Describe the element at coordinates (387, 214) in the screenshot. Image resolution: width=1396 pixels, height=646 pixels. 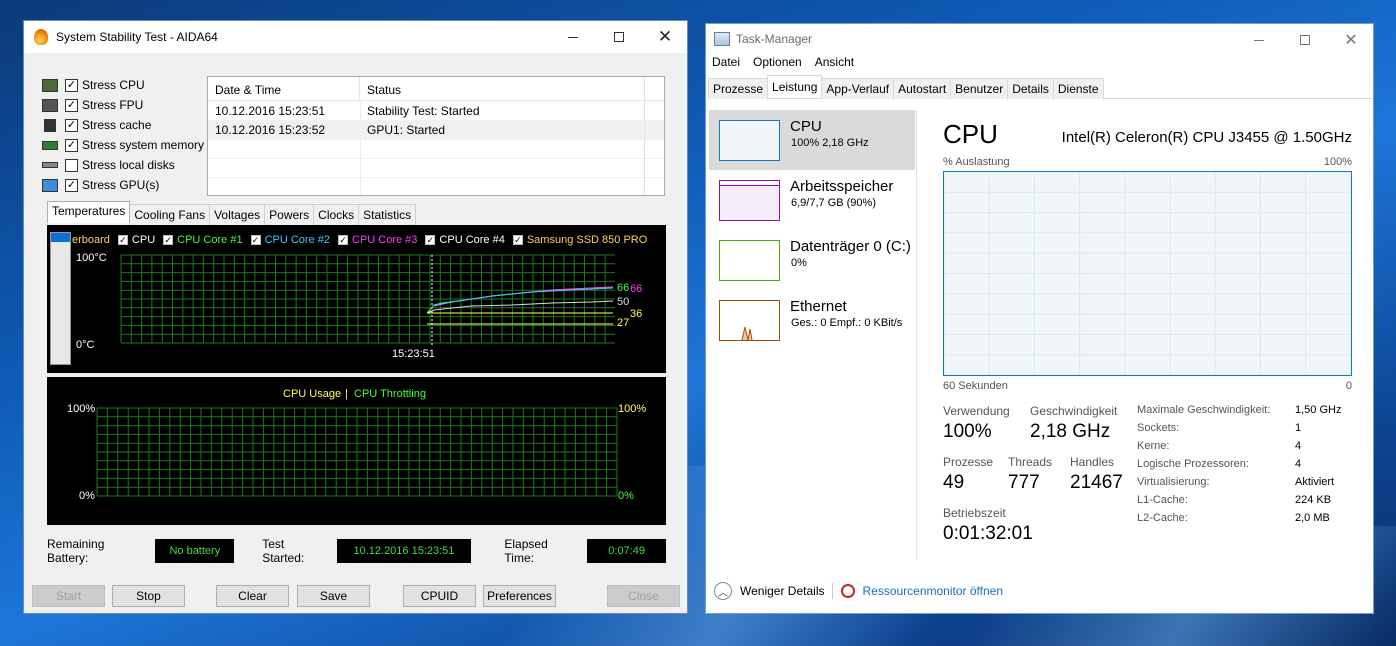
I see `tab-statistics: Statistics` at that location.